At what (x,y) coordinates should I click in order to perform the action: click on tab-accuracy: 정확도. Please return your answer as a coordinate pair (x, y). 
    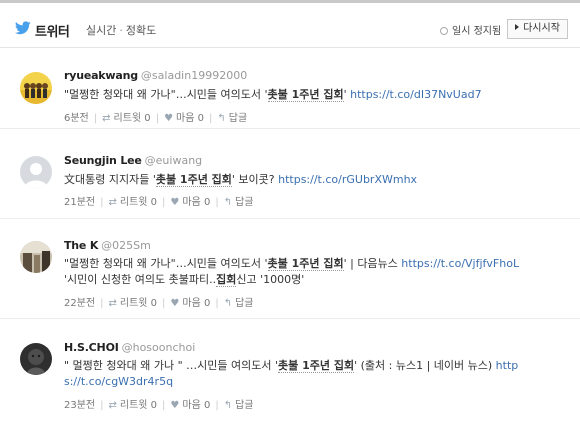
    Looking at the image, I should click on (141, 30).